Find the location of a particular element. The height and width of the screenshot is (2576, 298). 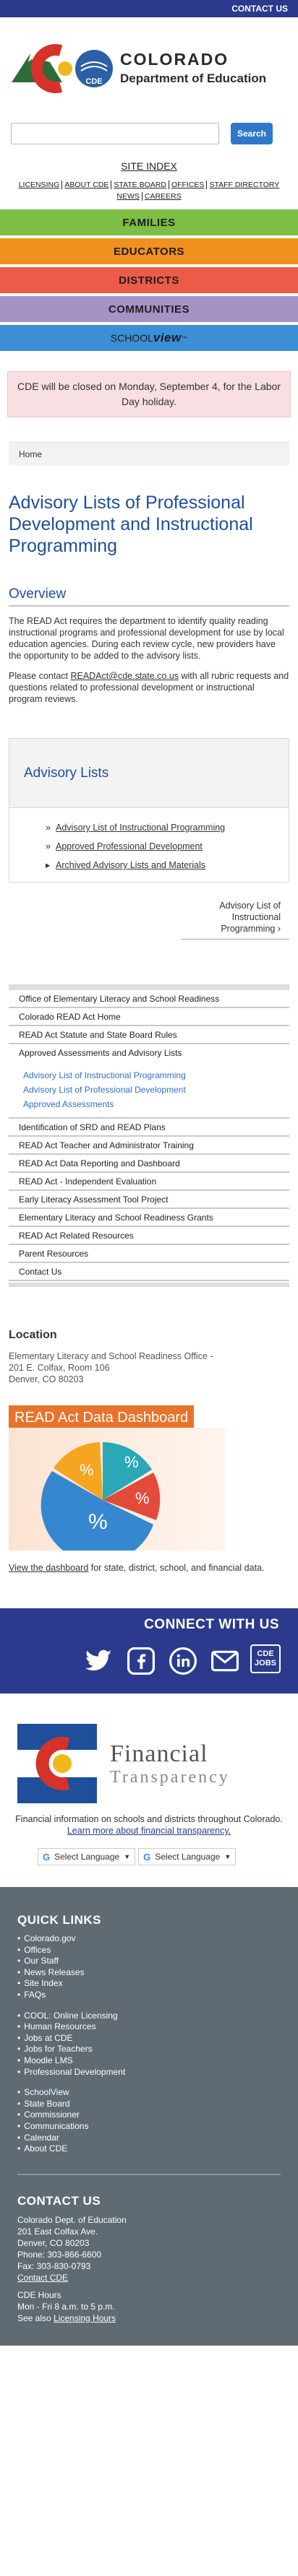

quick-link: Moodle LMS is located at coordinates (149, 2061).